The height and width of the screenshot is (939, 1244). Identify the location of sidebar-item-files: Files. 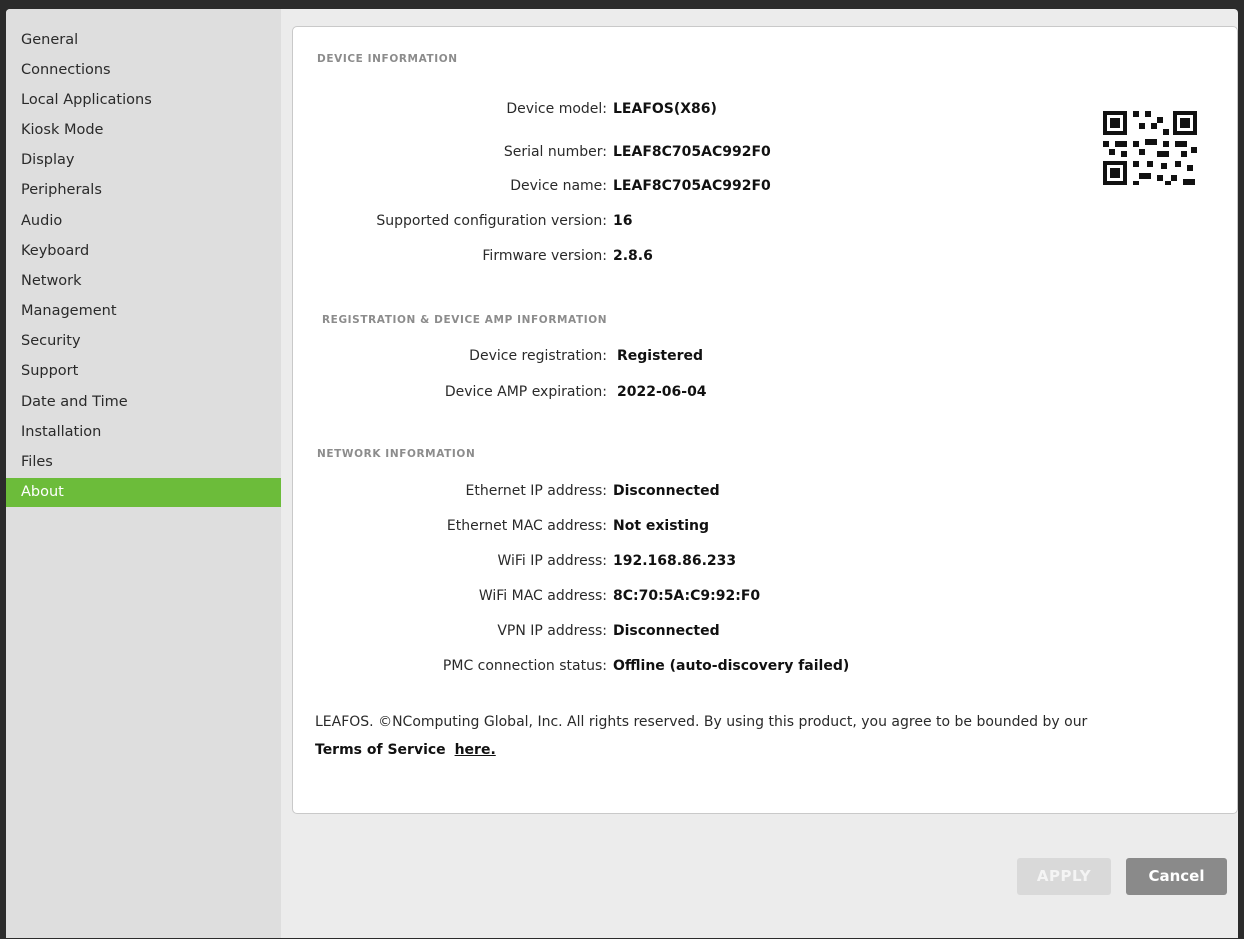
(143, 462).